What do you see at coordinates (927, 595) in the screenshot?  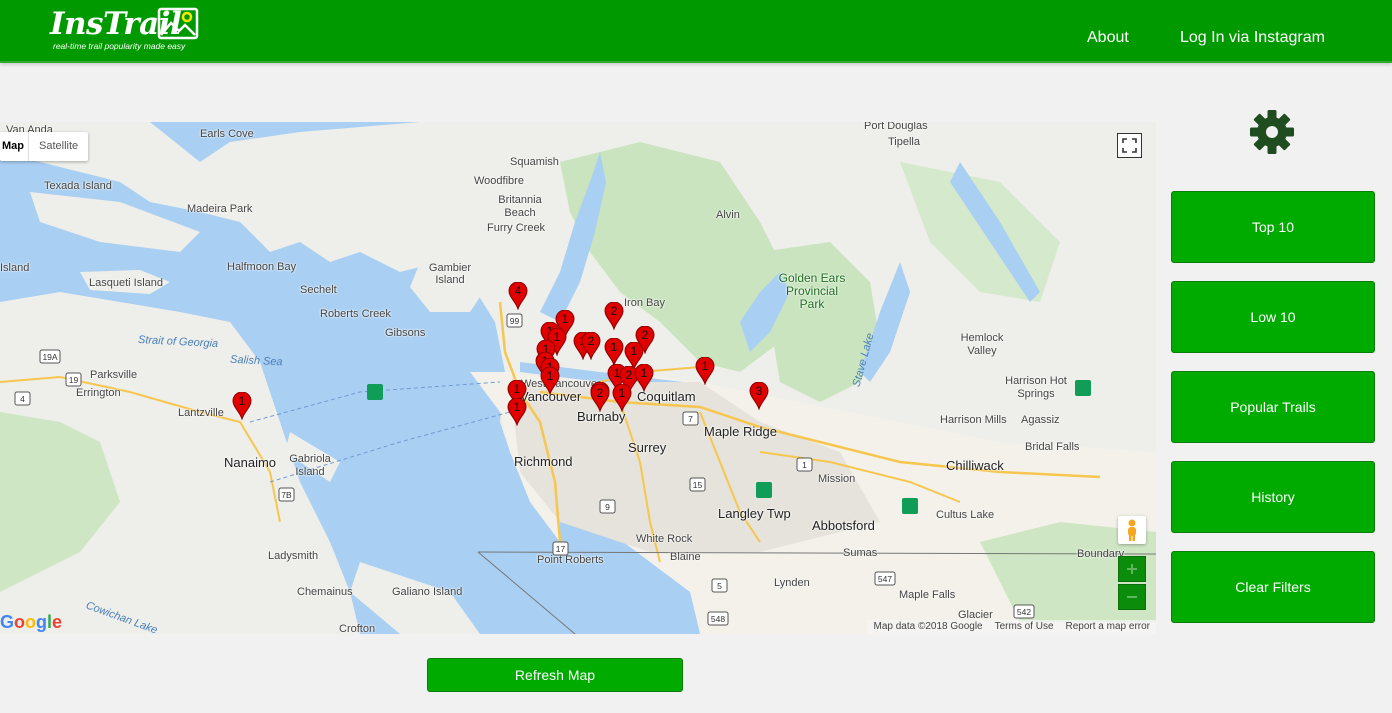 I see `map-label: Maple Falls` at bounding box center [927, 595].